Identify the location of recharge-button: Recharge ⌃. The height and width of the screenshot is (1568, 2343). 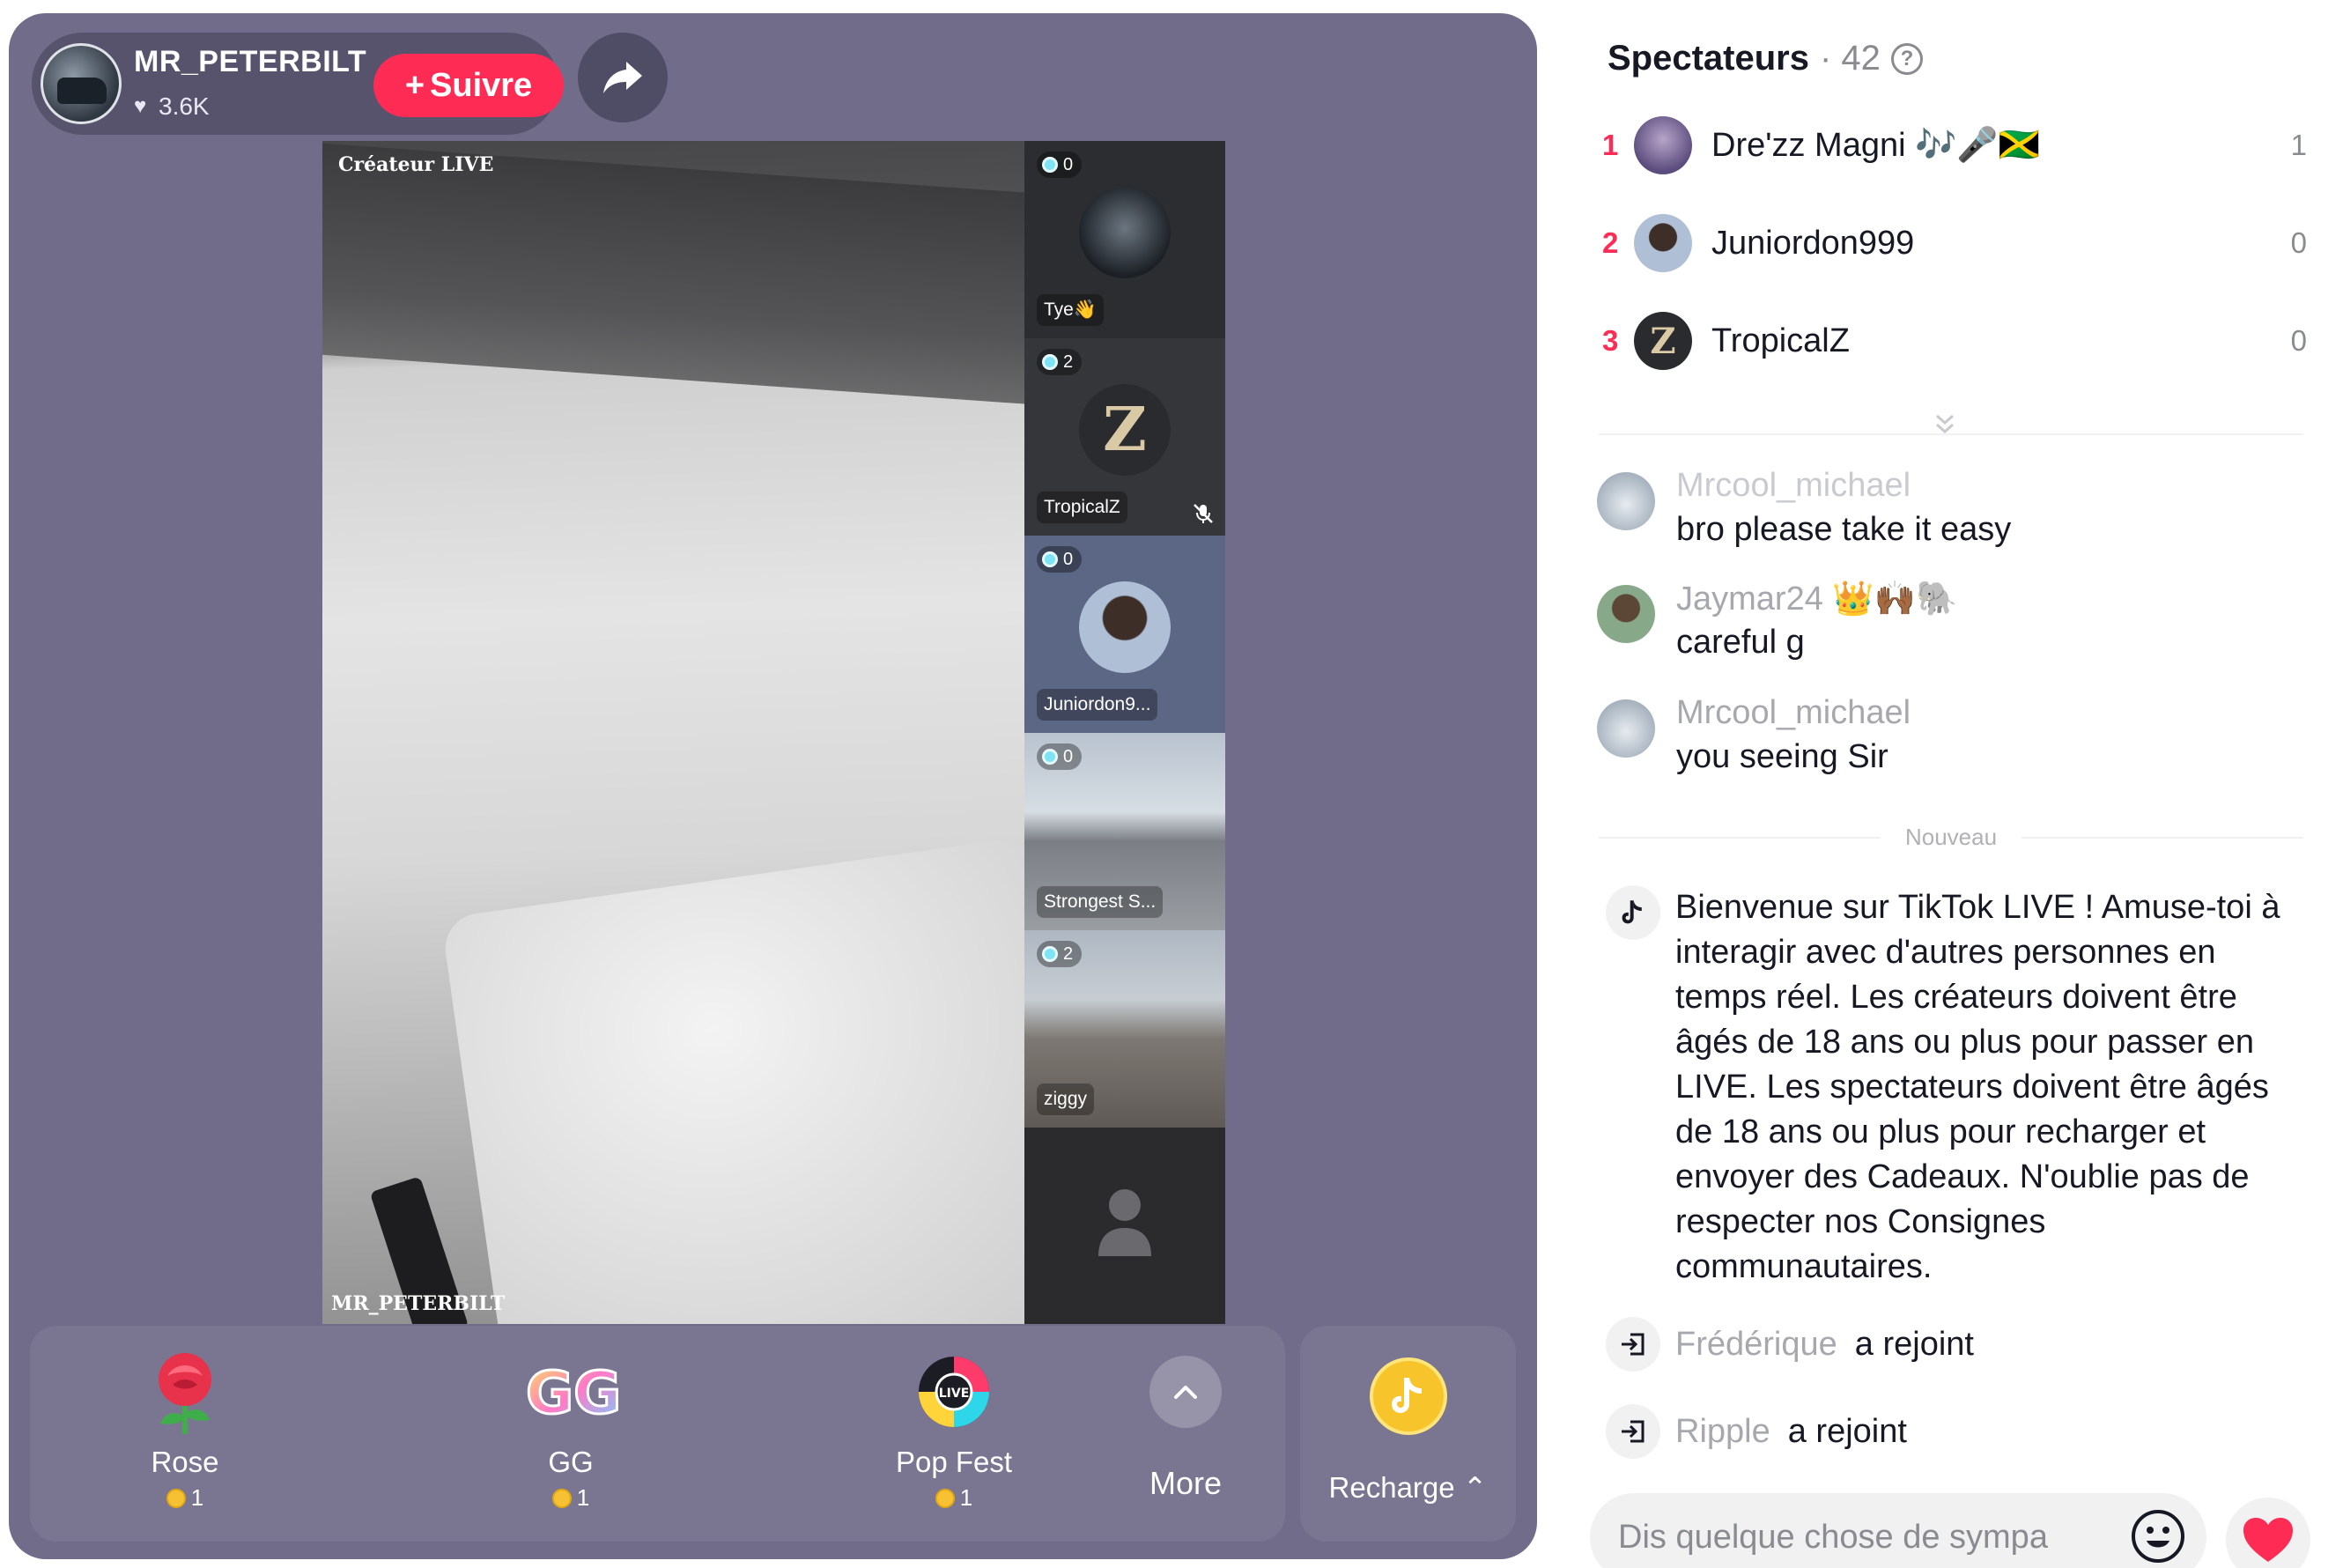
(1408, 1434).